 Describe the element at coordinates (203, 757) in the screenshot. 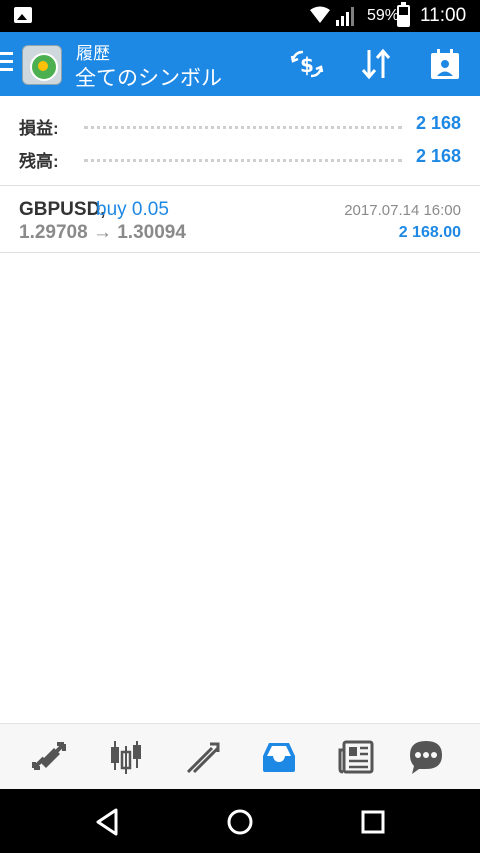

I see `trade-icon` at that location.